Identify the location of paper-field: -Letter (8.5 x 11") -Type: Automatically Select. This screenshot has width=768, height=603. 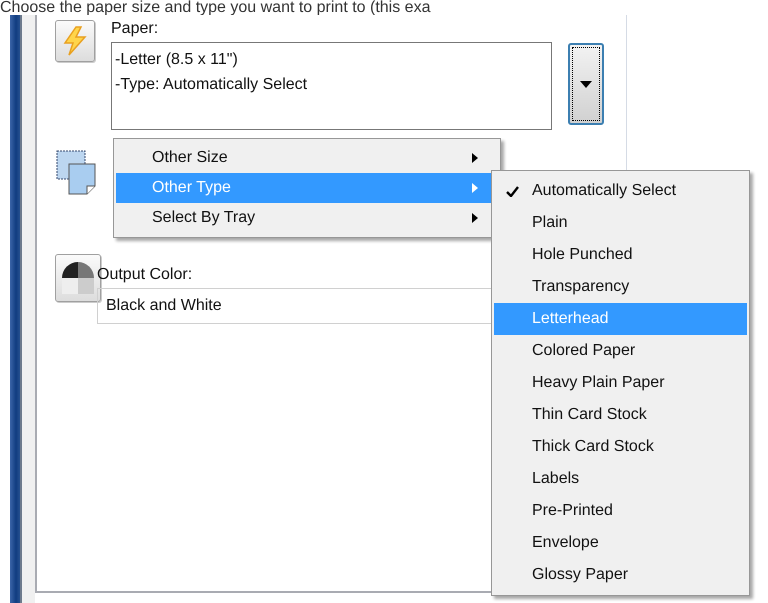
(331, 86).